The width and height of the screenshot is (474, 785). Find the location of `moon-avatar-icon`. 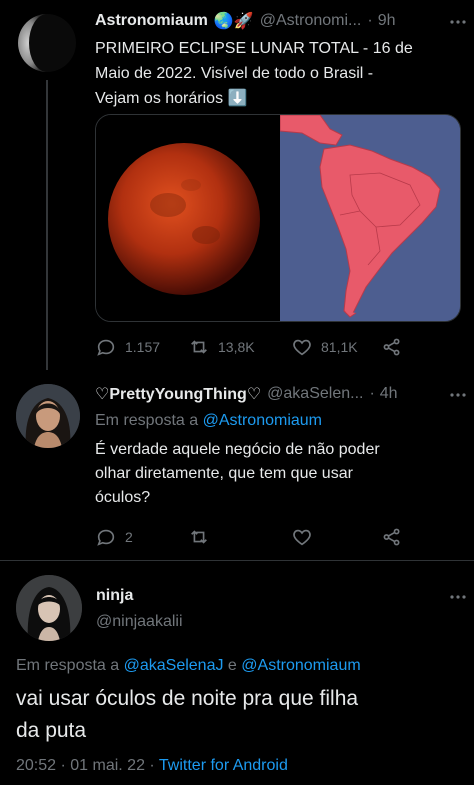

moon-avatar-icon is located at coordinates (47, 43).